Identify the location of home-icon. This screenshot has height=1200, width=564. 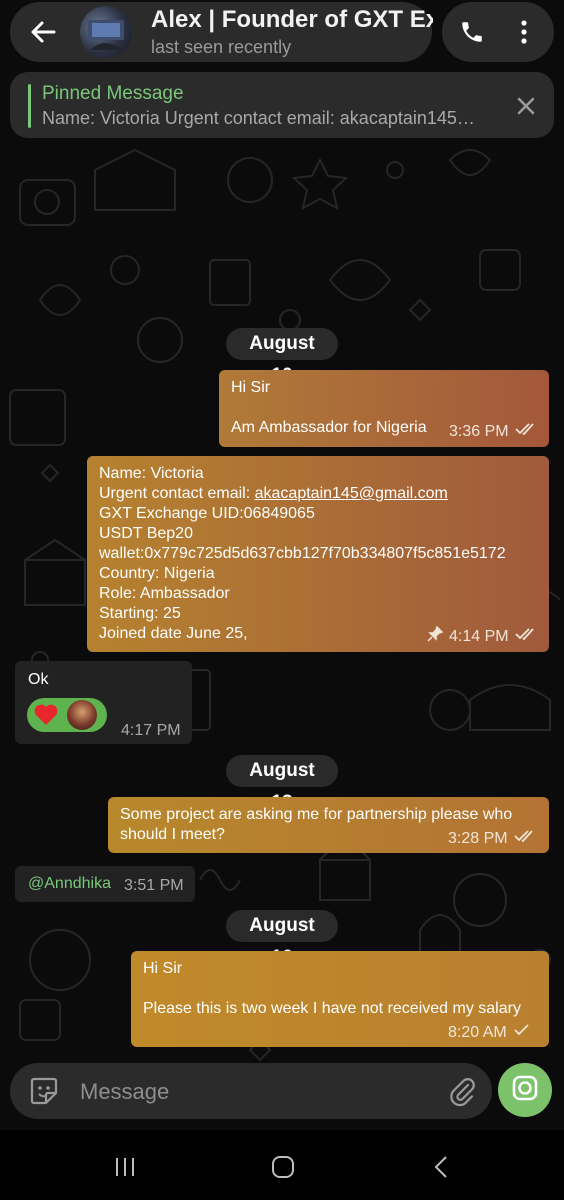
(283, 1167).